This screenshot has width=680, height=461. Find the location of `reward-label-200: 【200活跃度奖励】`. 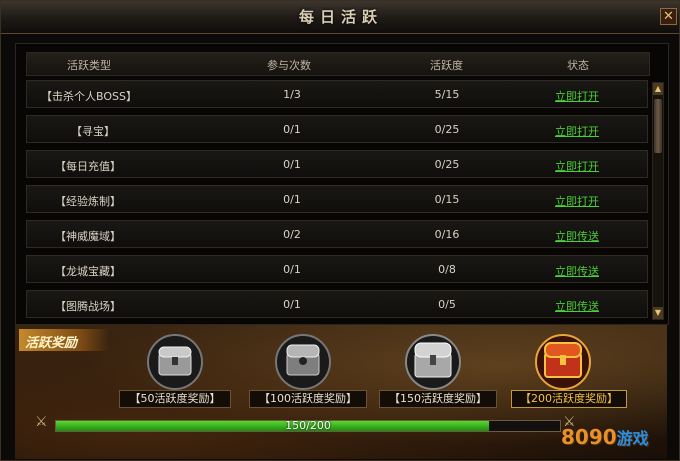

reward-label-200: 【200活跃度奖励】 is located at coordinates (569, 399).